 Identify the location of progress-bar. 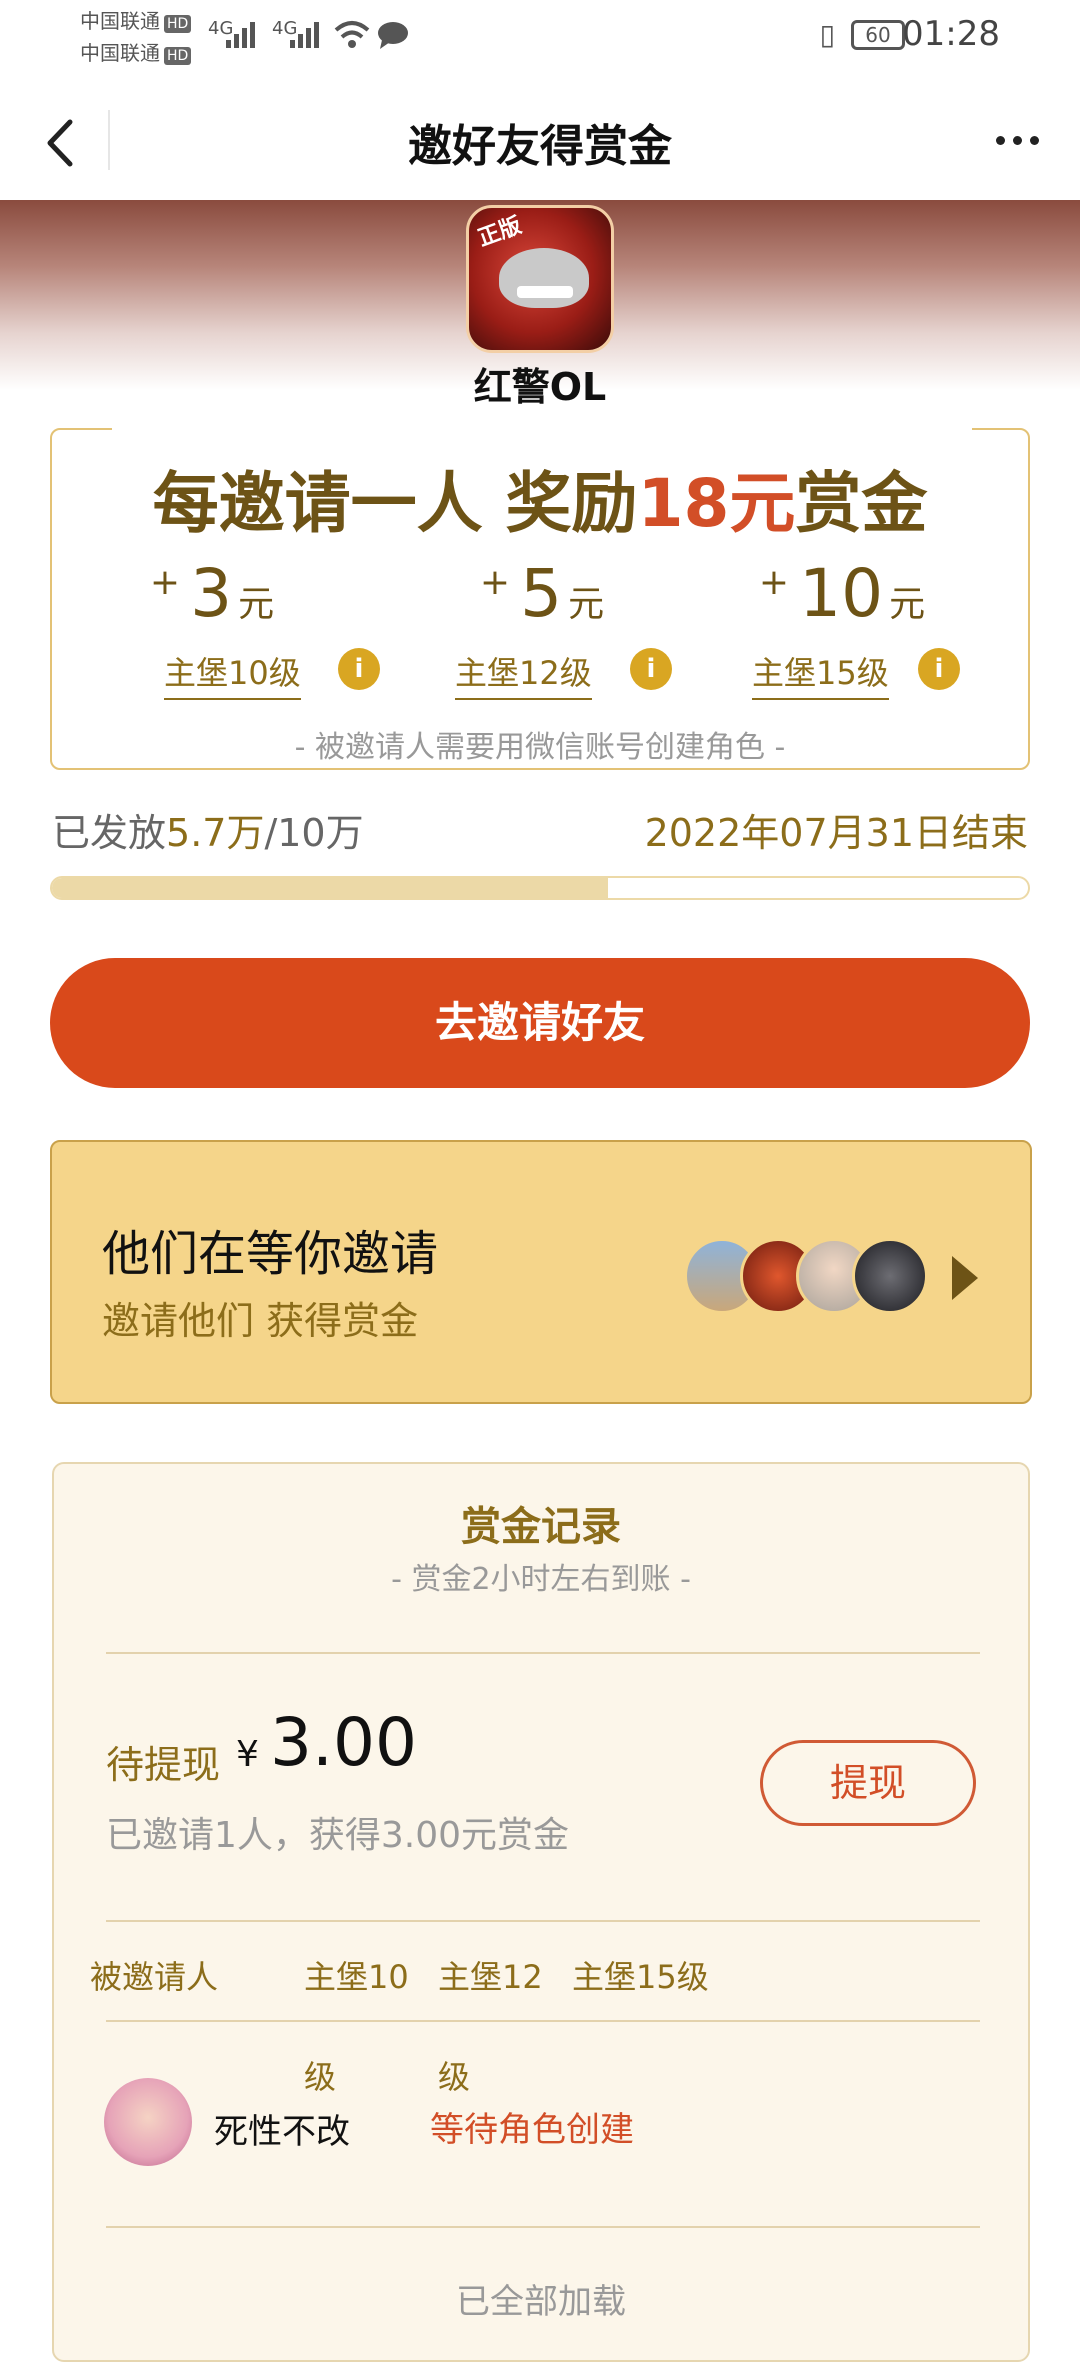
(540, 888).